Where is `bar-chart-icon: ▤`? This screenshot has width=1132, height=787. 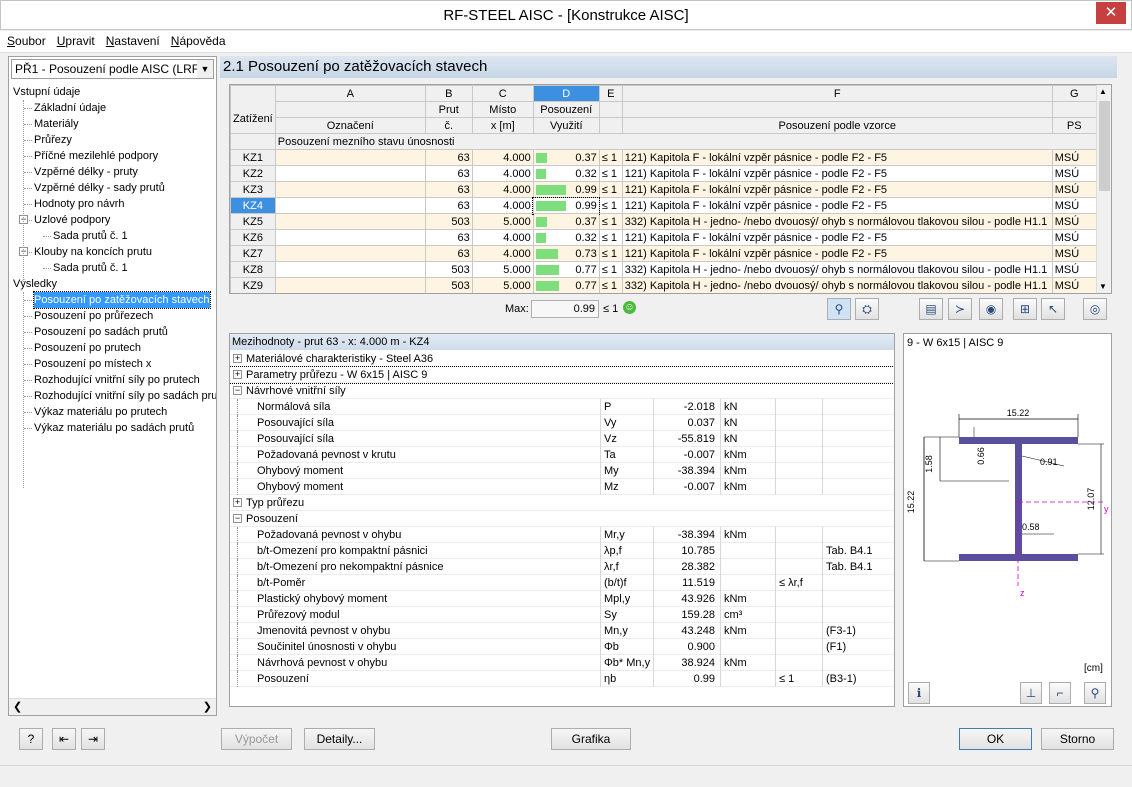 bar-chart-icon: ▤ is located at coordinates (931, 309).